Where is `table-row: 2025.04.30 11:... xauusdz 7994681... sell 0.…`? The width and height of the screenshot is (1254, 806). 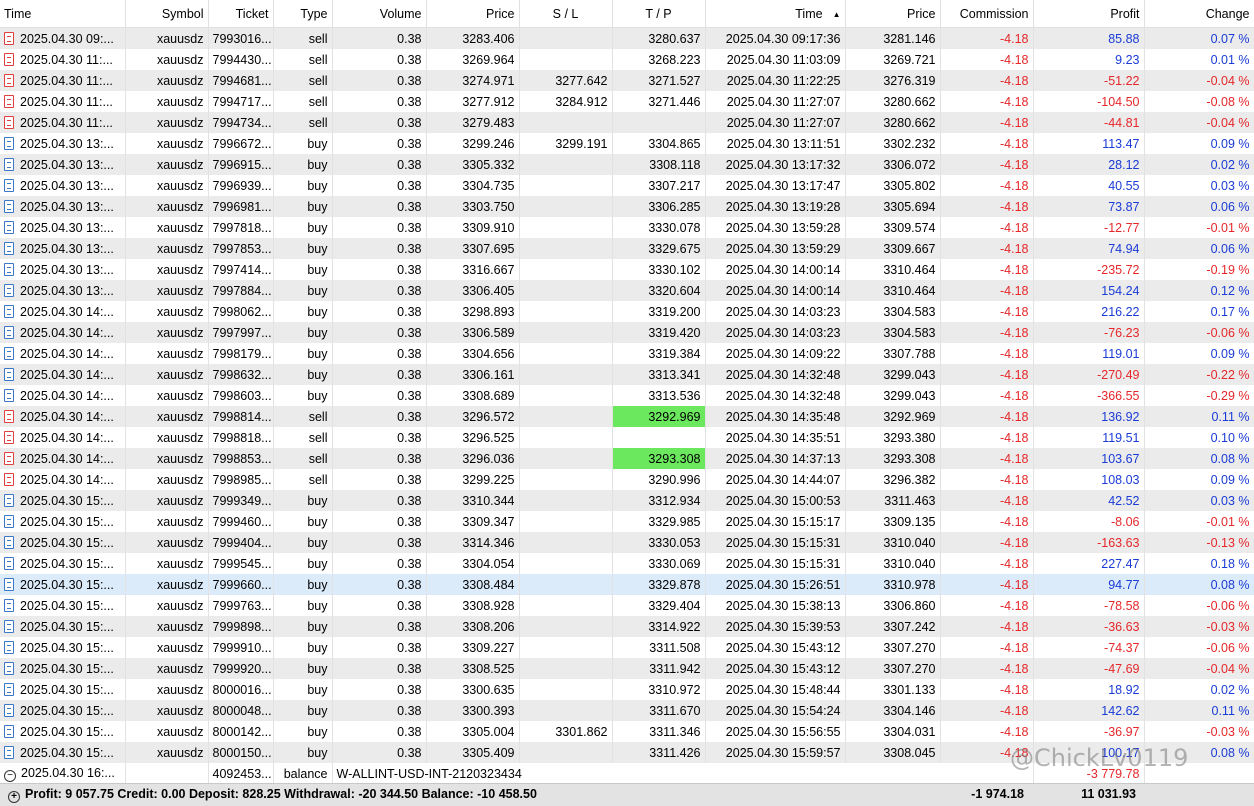 table-row: 2025.04.30 11:... xauusdz 7994681... sell 0.… is located at coordinates (627, 80).